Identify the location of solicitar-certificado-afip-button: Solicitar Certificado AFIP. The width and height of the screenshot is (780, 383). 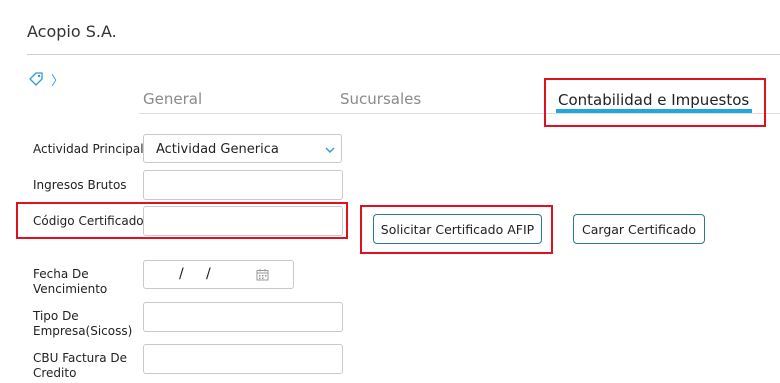
(457, 229).